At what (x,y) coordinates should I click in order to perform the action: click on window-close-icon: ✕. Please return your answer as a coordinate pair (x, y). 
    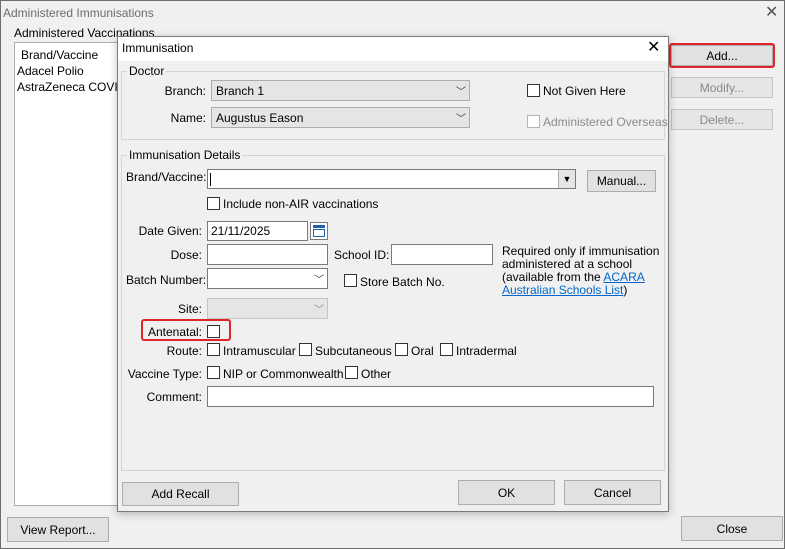
    Looking at the image, I should click on (771, 13).